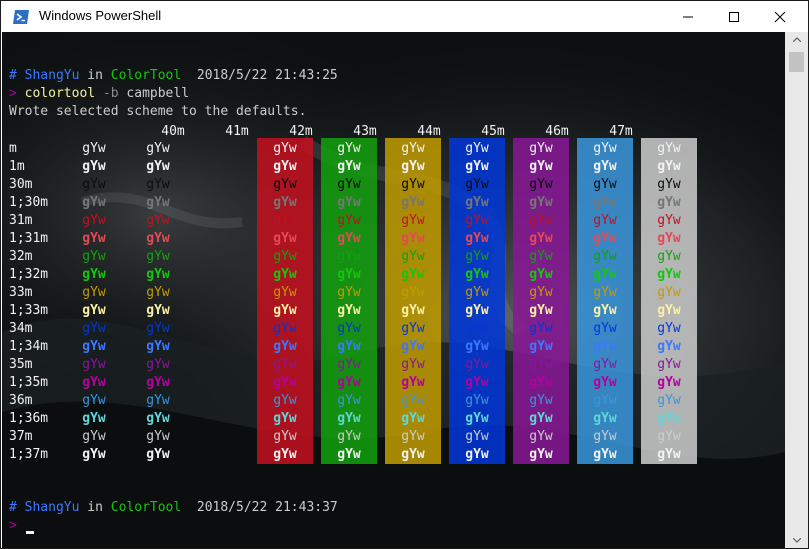 Image resolution: width=809 pixels, height=549 pixels. I want to click on sample-cell-37m-40m: gYw, so click(158, 436).